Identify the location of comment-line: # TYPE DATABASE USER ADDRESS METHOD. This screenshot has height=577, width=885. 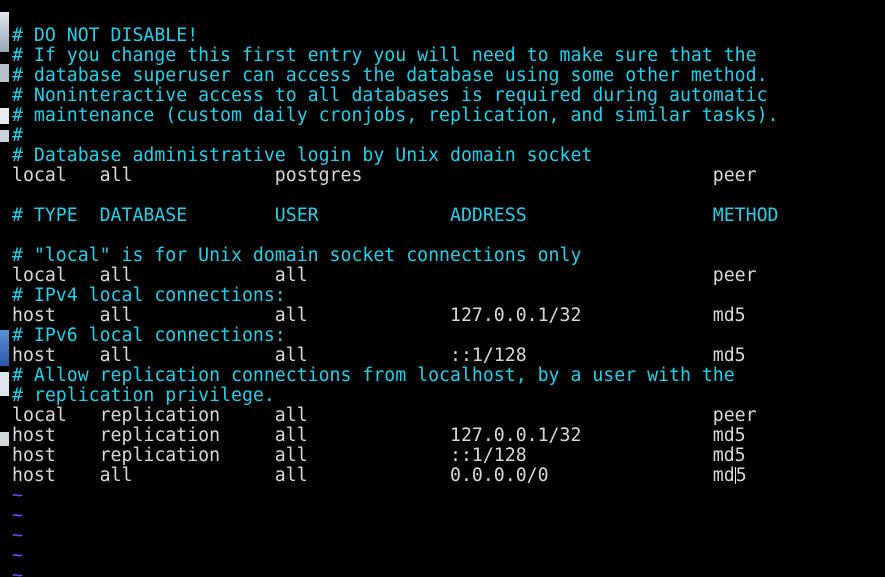
(395, 215).